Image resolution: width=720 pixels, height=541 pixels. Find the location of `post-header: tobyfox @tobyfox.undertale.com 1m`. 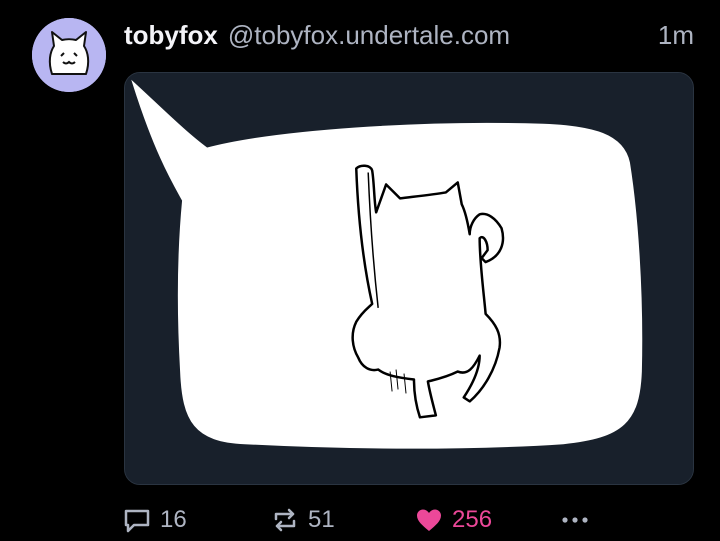

post-header: tobyfox @tobyfox.undertale.com 1m is located at coordinates (409, 35).